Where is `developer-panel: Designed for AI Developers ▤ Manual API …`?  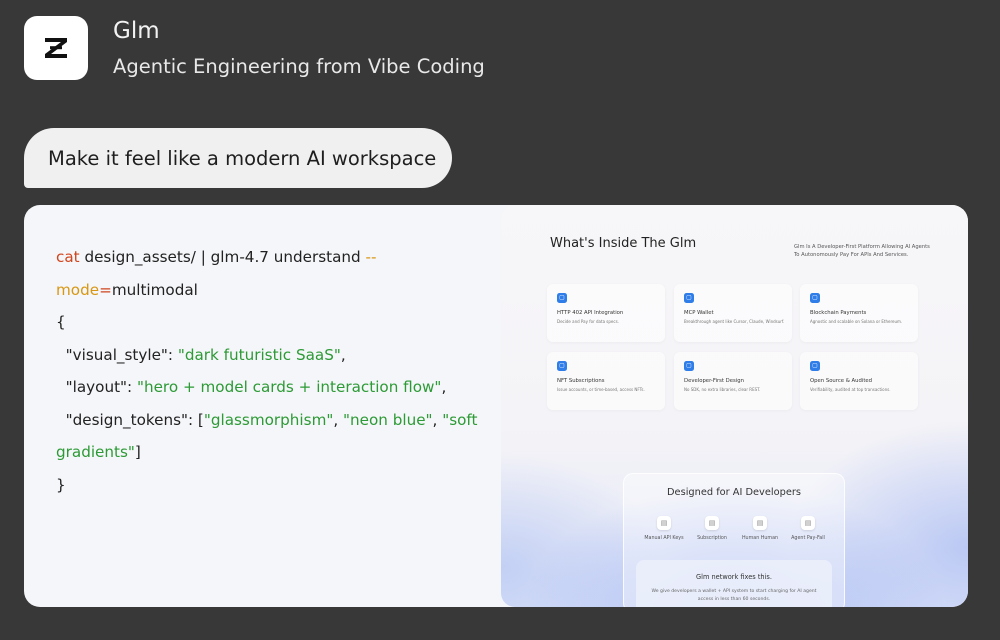
developer-panel: Designed for AI Developers ▤ Manual API … is located at coordinates (734, 540).